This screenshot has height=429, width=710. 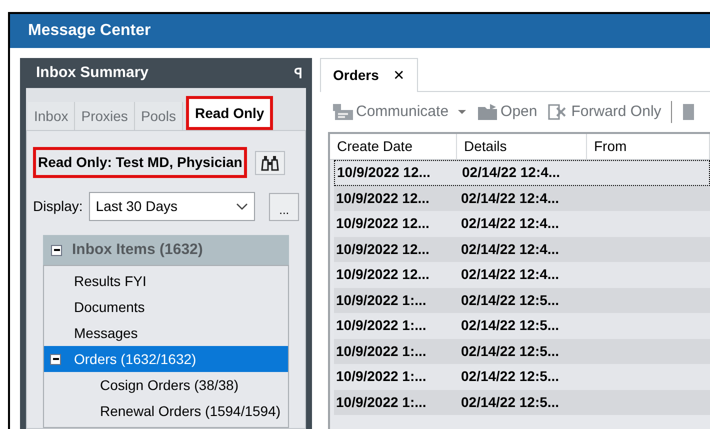 I want to click on tree-group-header: Inbox Items (1632), so click(x=166, y=250).